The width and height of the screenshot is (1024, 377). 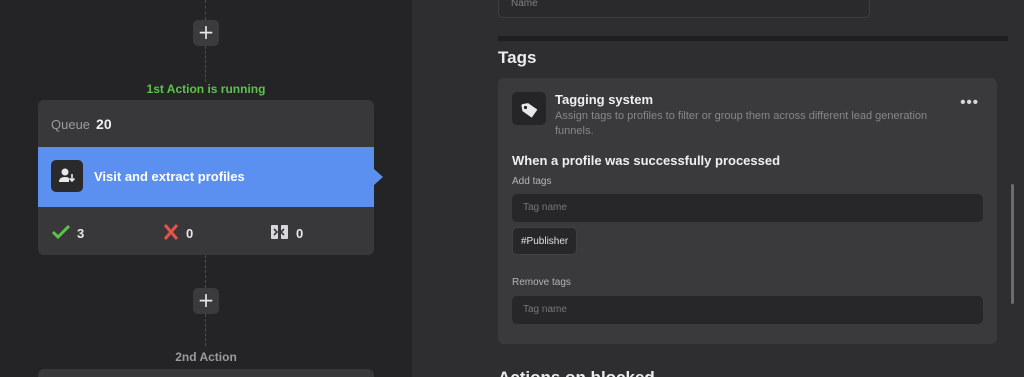 What do you see at coordinates (206, 357) in the screenshot?
I see `next-action-label: 2nd Action` at bounding box center [206, 357].